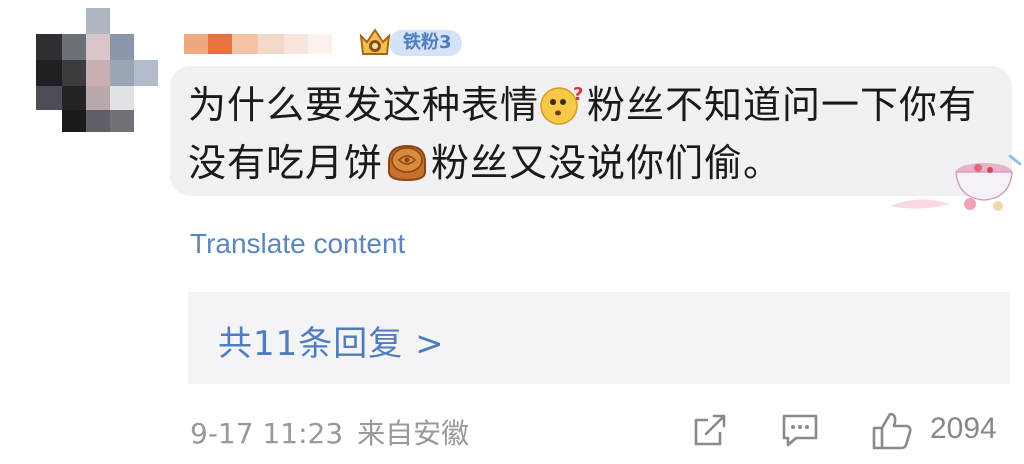 This screenshot has height=464, width=1024. What do you see at coordinates (425, 43) in the screenshot?
I see `fan-badge-label: 铁粉3` at bounding box center [425, 43].